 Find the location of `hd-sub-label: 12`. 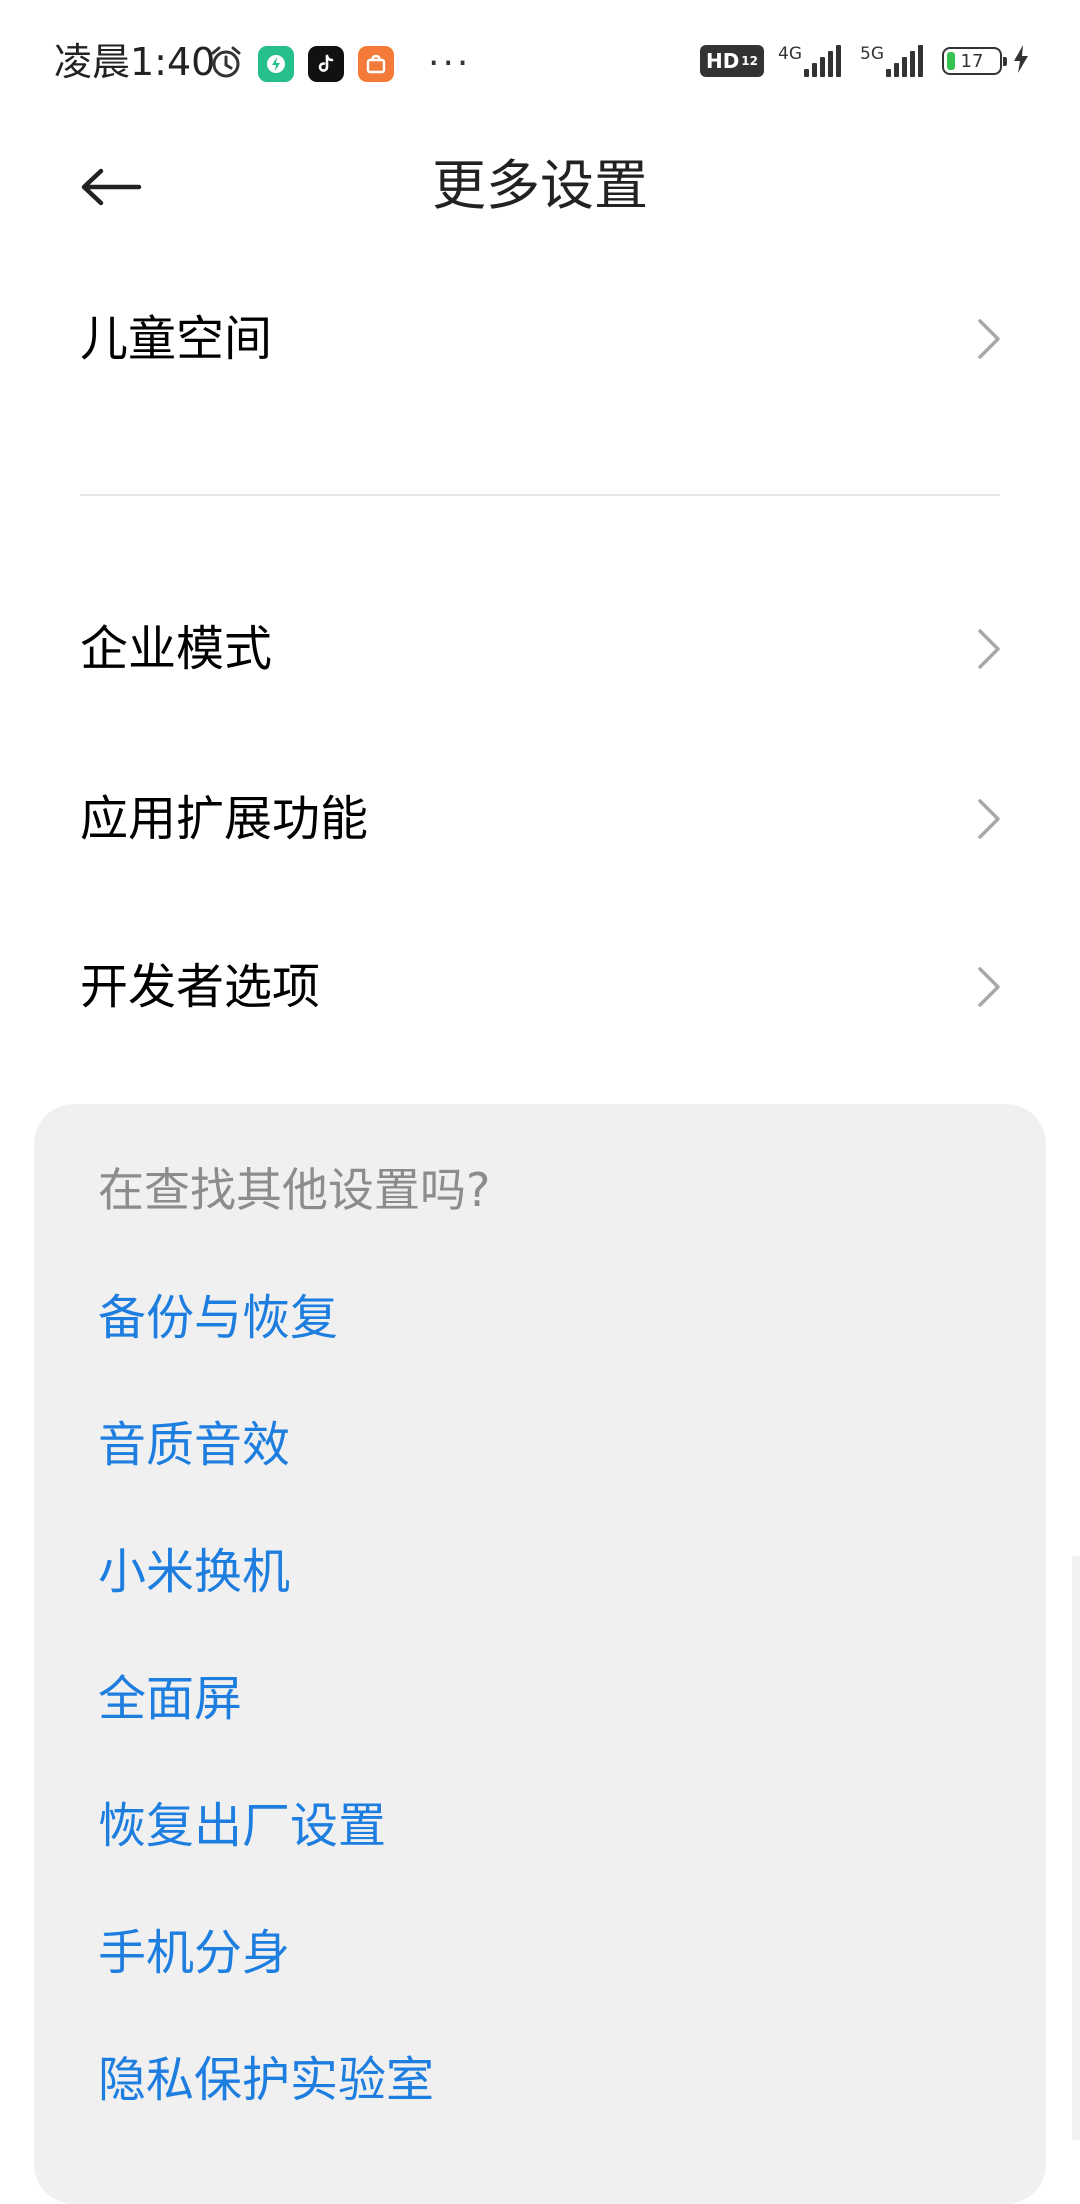

hd-sub-label: 12 is located at coordinates (749, 61).